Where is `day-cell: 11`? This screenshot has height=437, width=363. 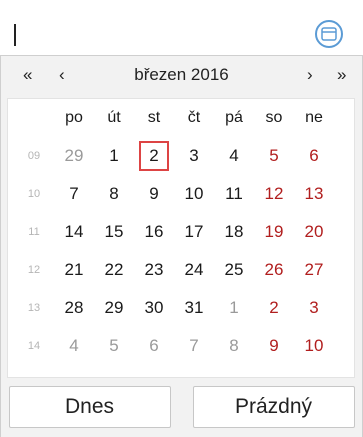
day-cell: 11 is located at coordinates (234, 194).